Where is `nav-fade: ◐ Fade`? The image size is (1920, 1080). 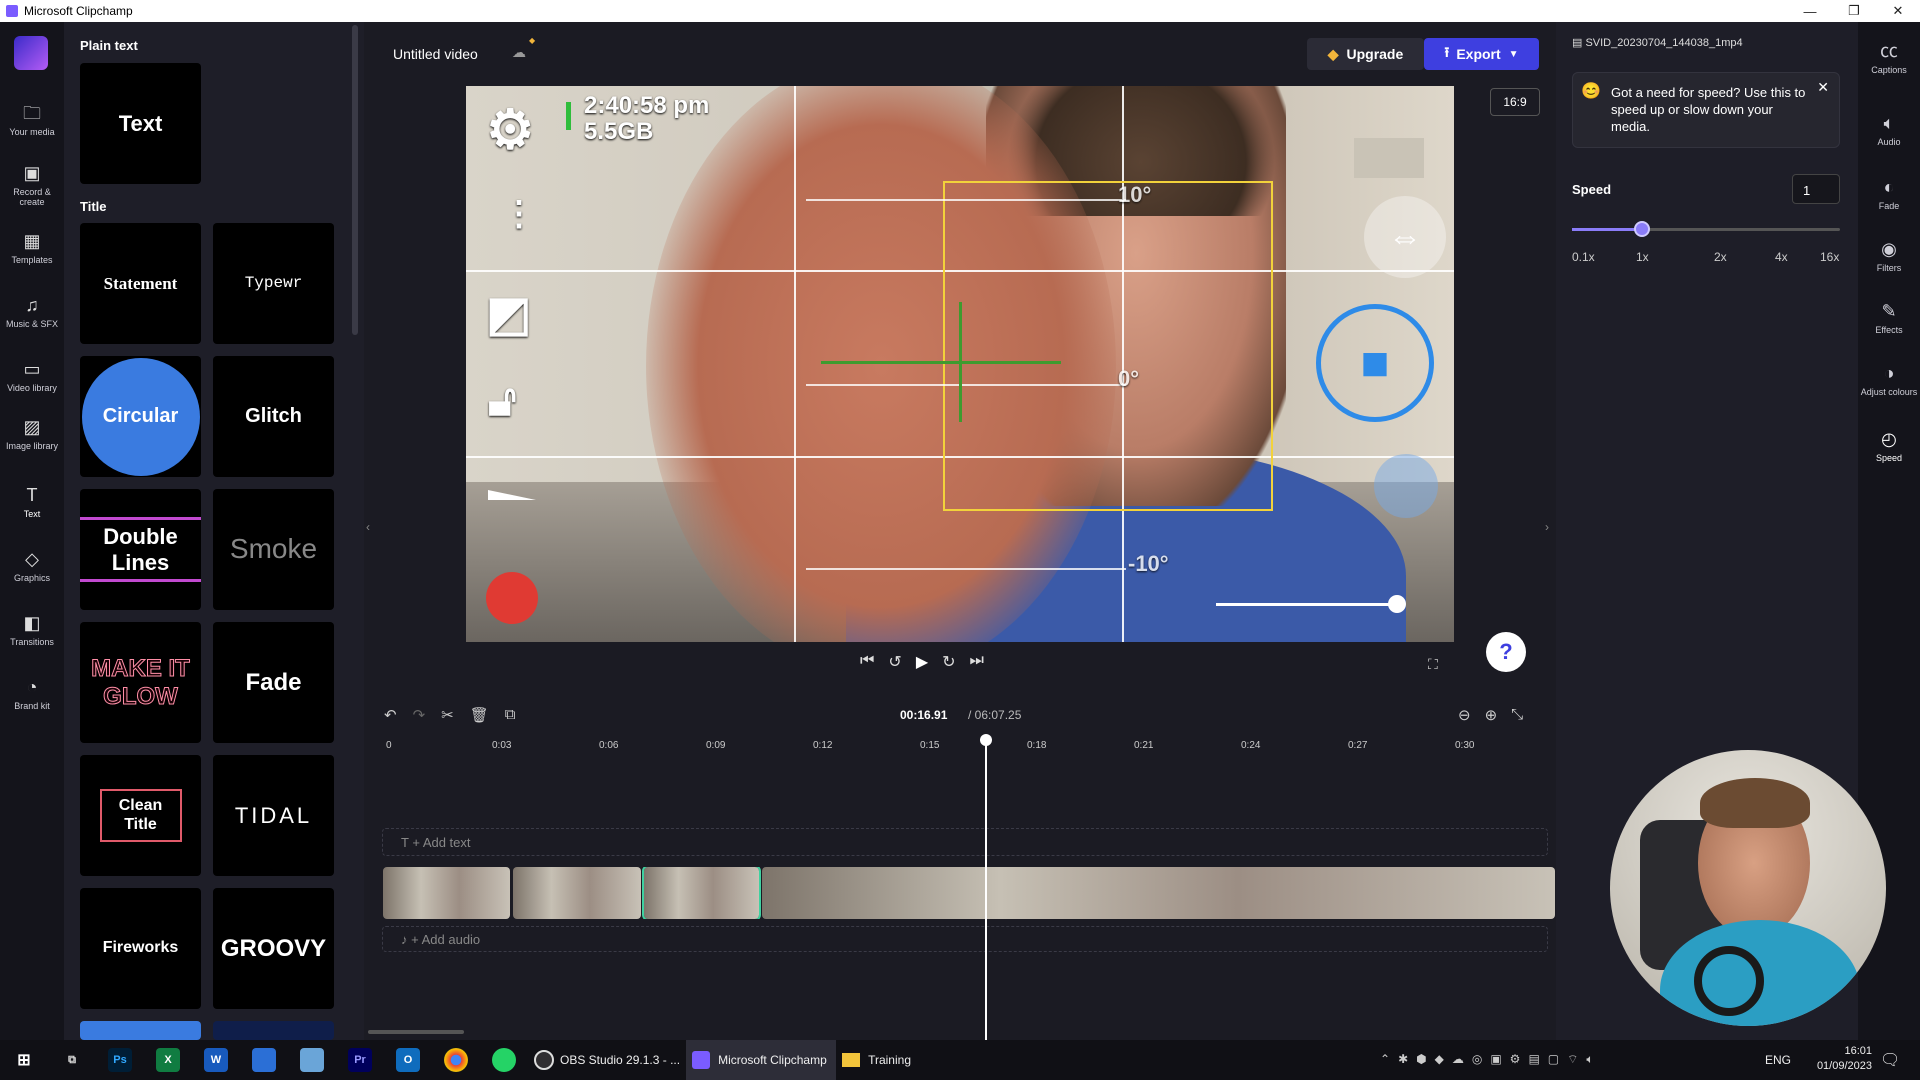 nav-fade: ◐ Fade is located at coordinates (1889, 193).